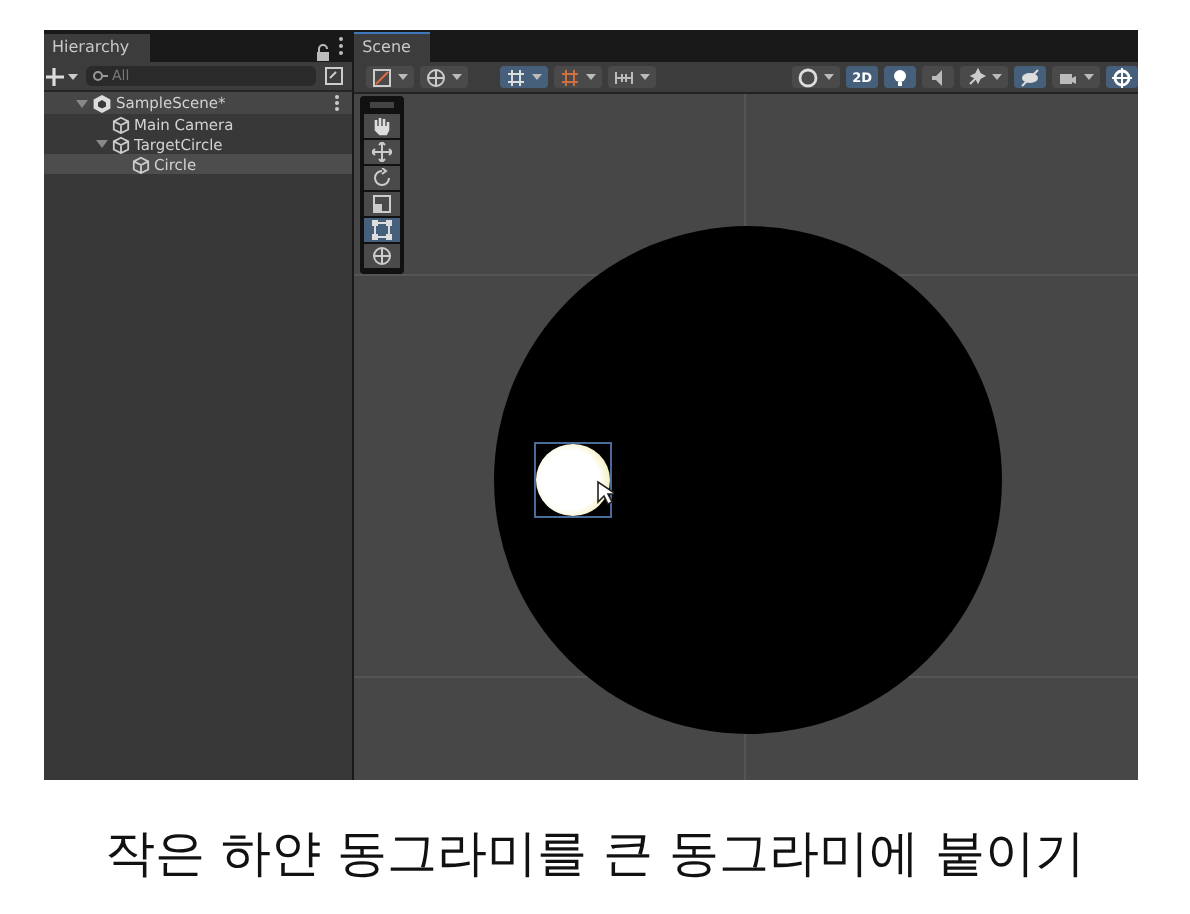 The image size is (1190, 914). Describe the element at coordinates (392, 47) in the screenshot. I see `scene-tab: Scene` at that location.